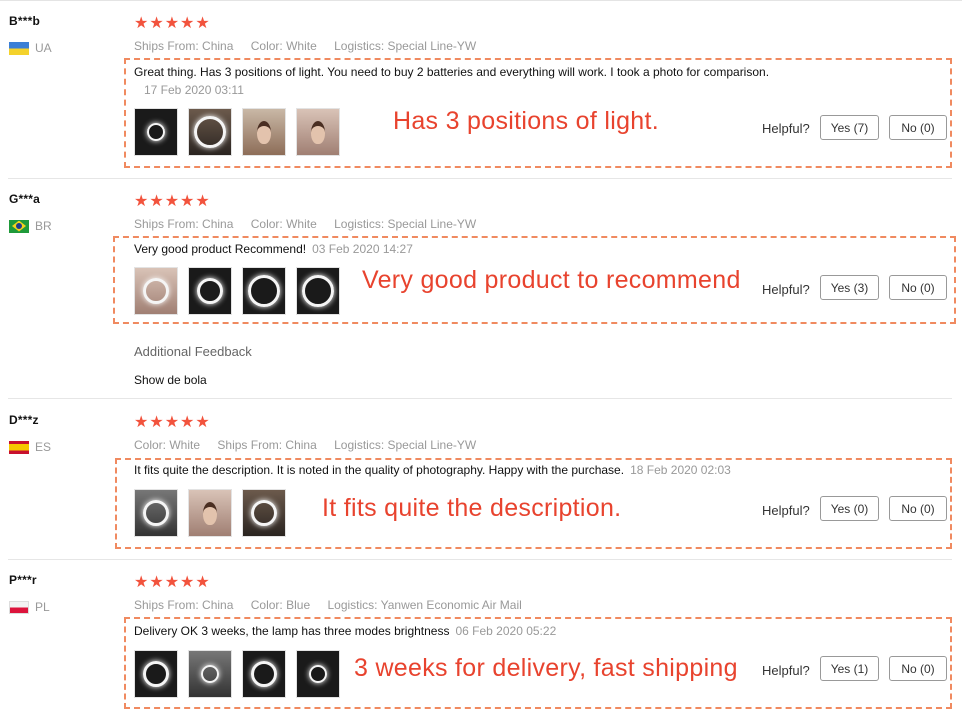  What do you see at coordinates (680, 470) in the screenshot?
I see `review-date: 18 Feb 2020 02:03` at bounding box center [680, 470].